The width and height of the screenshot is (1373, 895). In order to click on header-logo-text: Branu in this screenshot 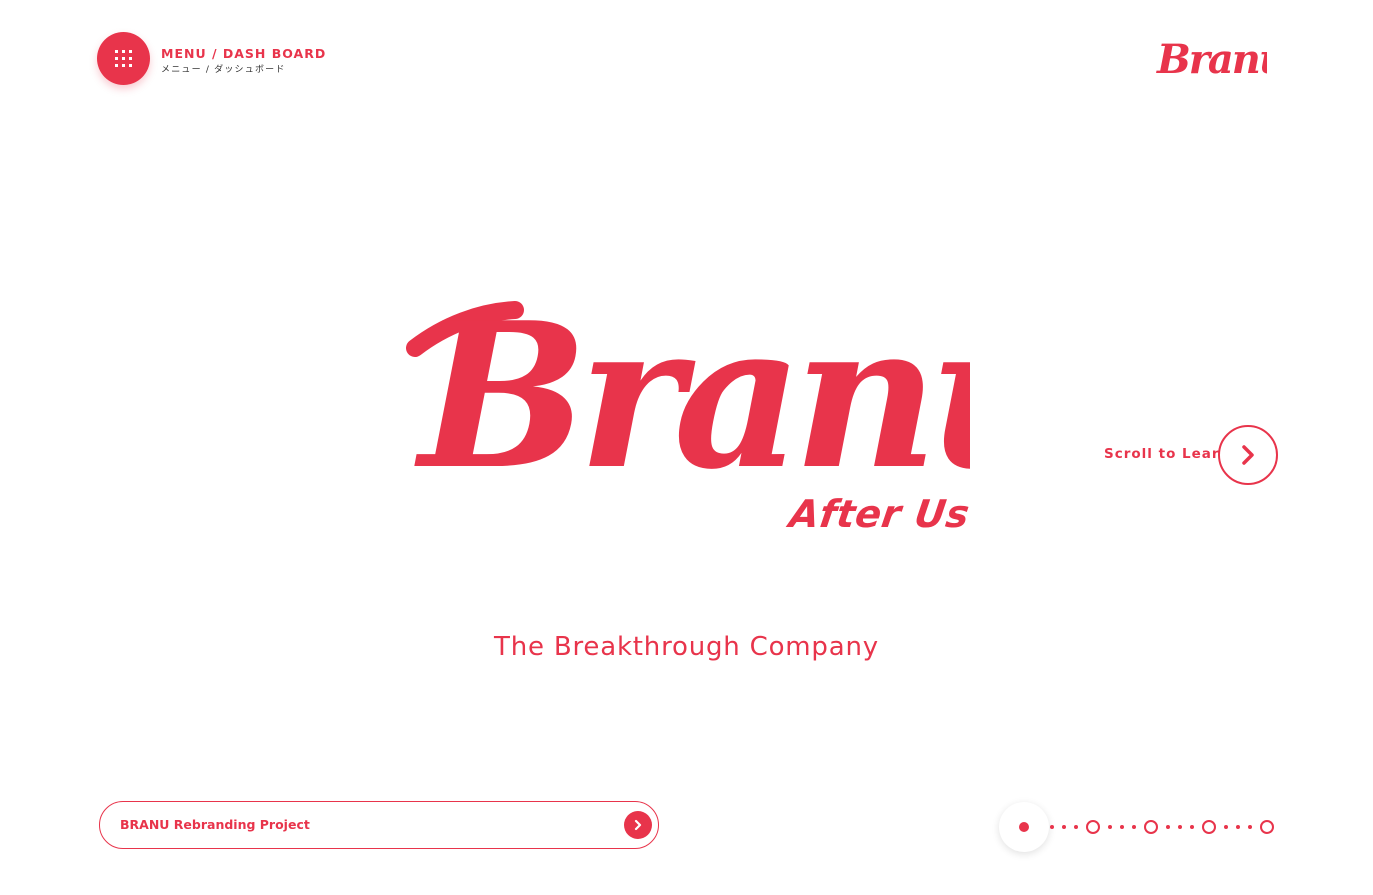, I will do `click(1211, 59)`.